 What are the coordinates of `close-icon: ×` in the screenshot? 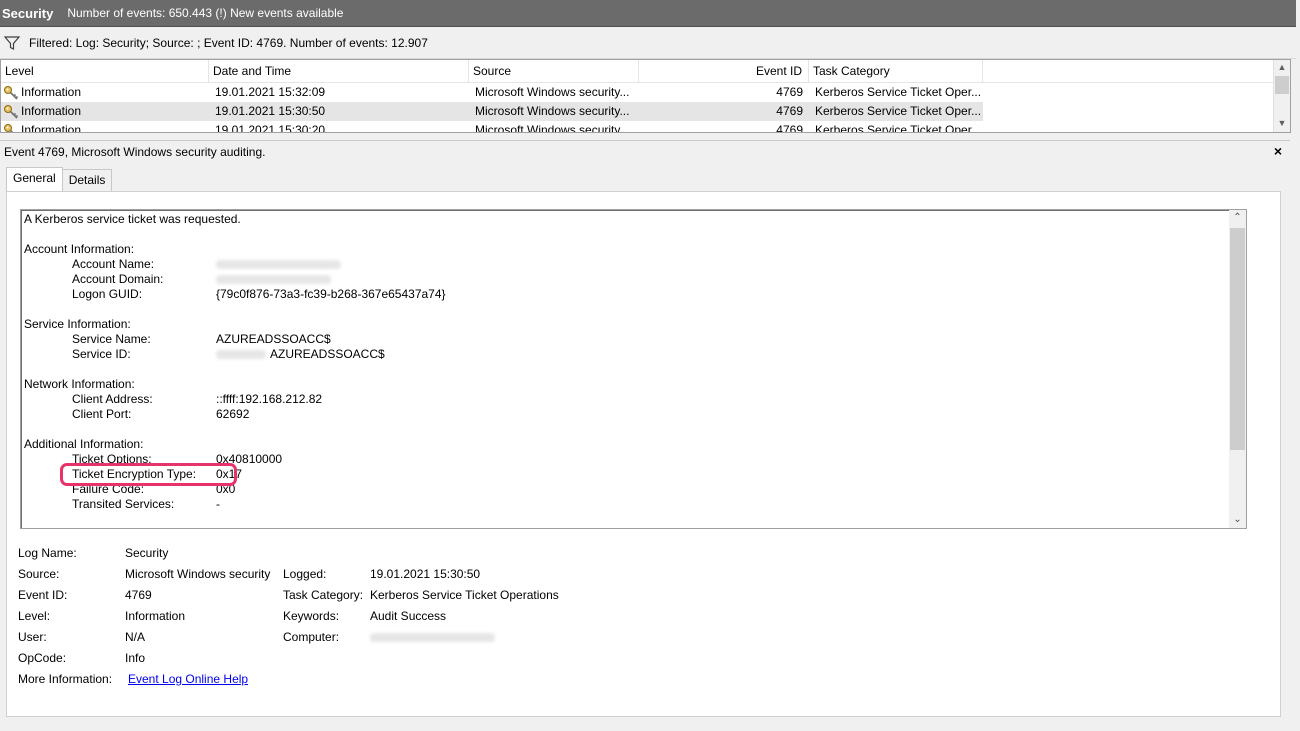 It's located at (1278, 151).